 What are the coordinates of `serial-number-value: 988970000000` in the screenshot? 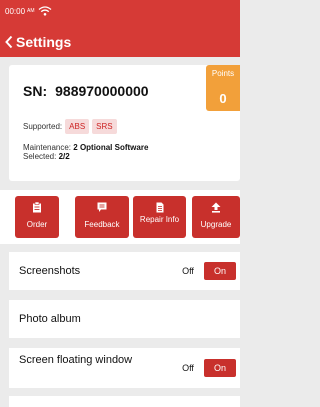 It's located at (102, 91).